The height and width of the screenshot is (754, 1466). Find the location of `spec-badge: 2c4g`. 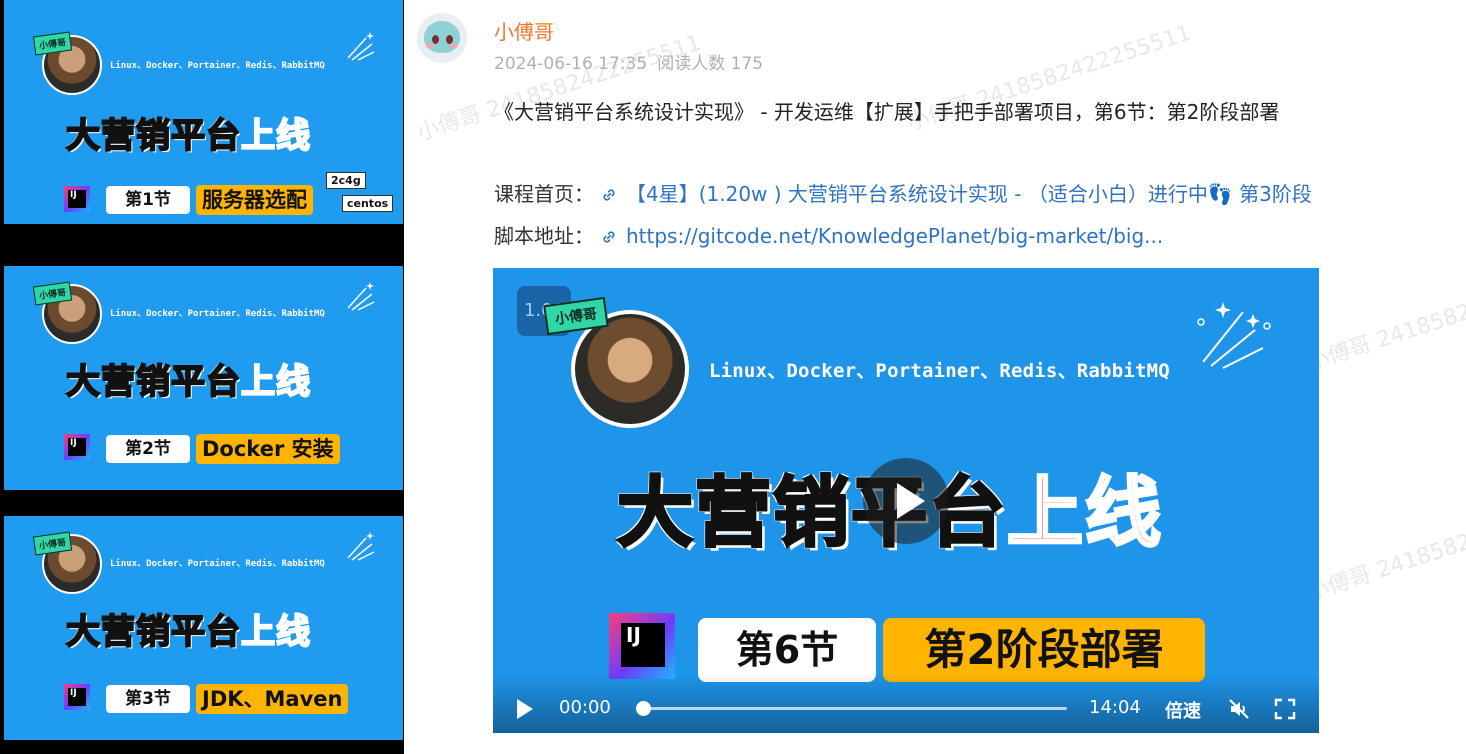

spec-badge: 2c4g is located at coordinates (346, 180).